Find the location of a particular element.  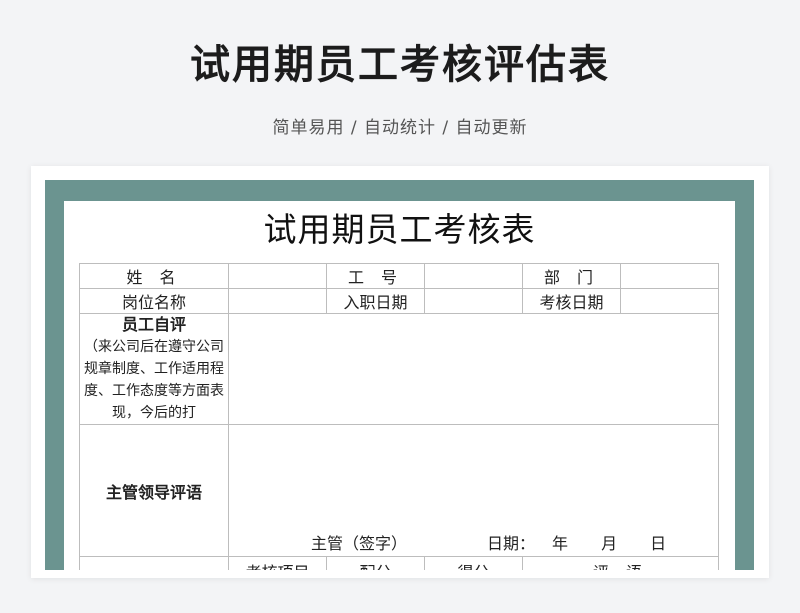

table-row: 岗位名称 入职日期 考核日期 is located at coordinates (399, 301).